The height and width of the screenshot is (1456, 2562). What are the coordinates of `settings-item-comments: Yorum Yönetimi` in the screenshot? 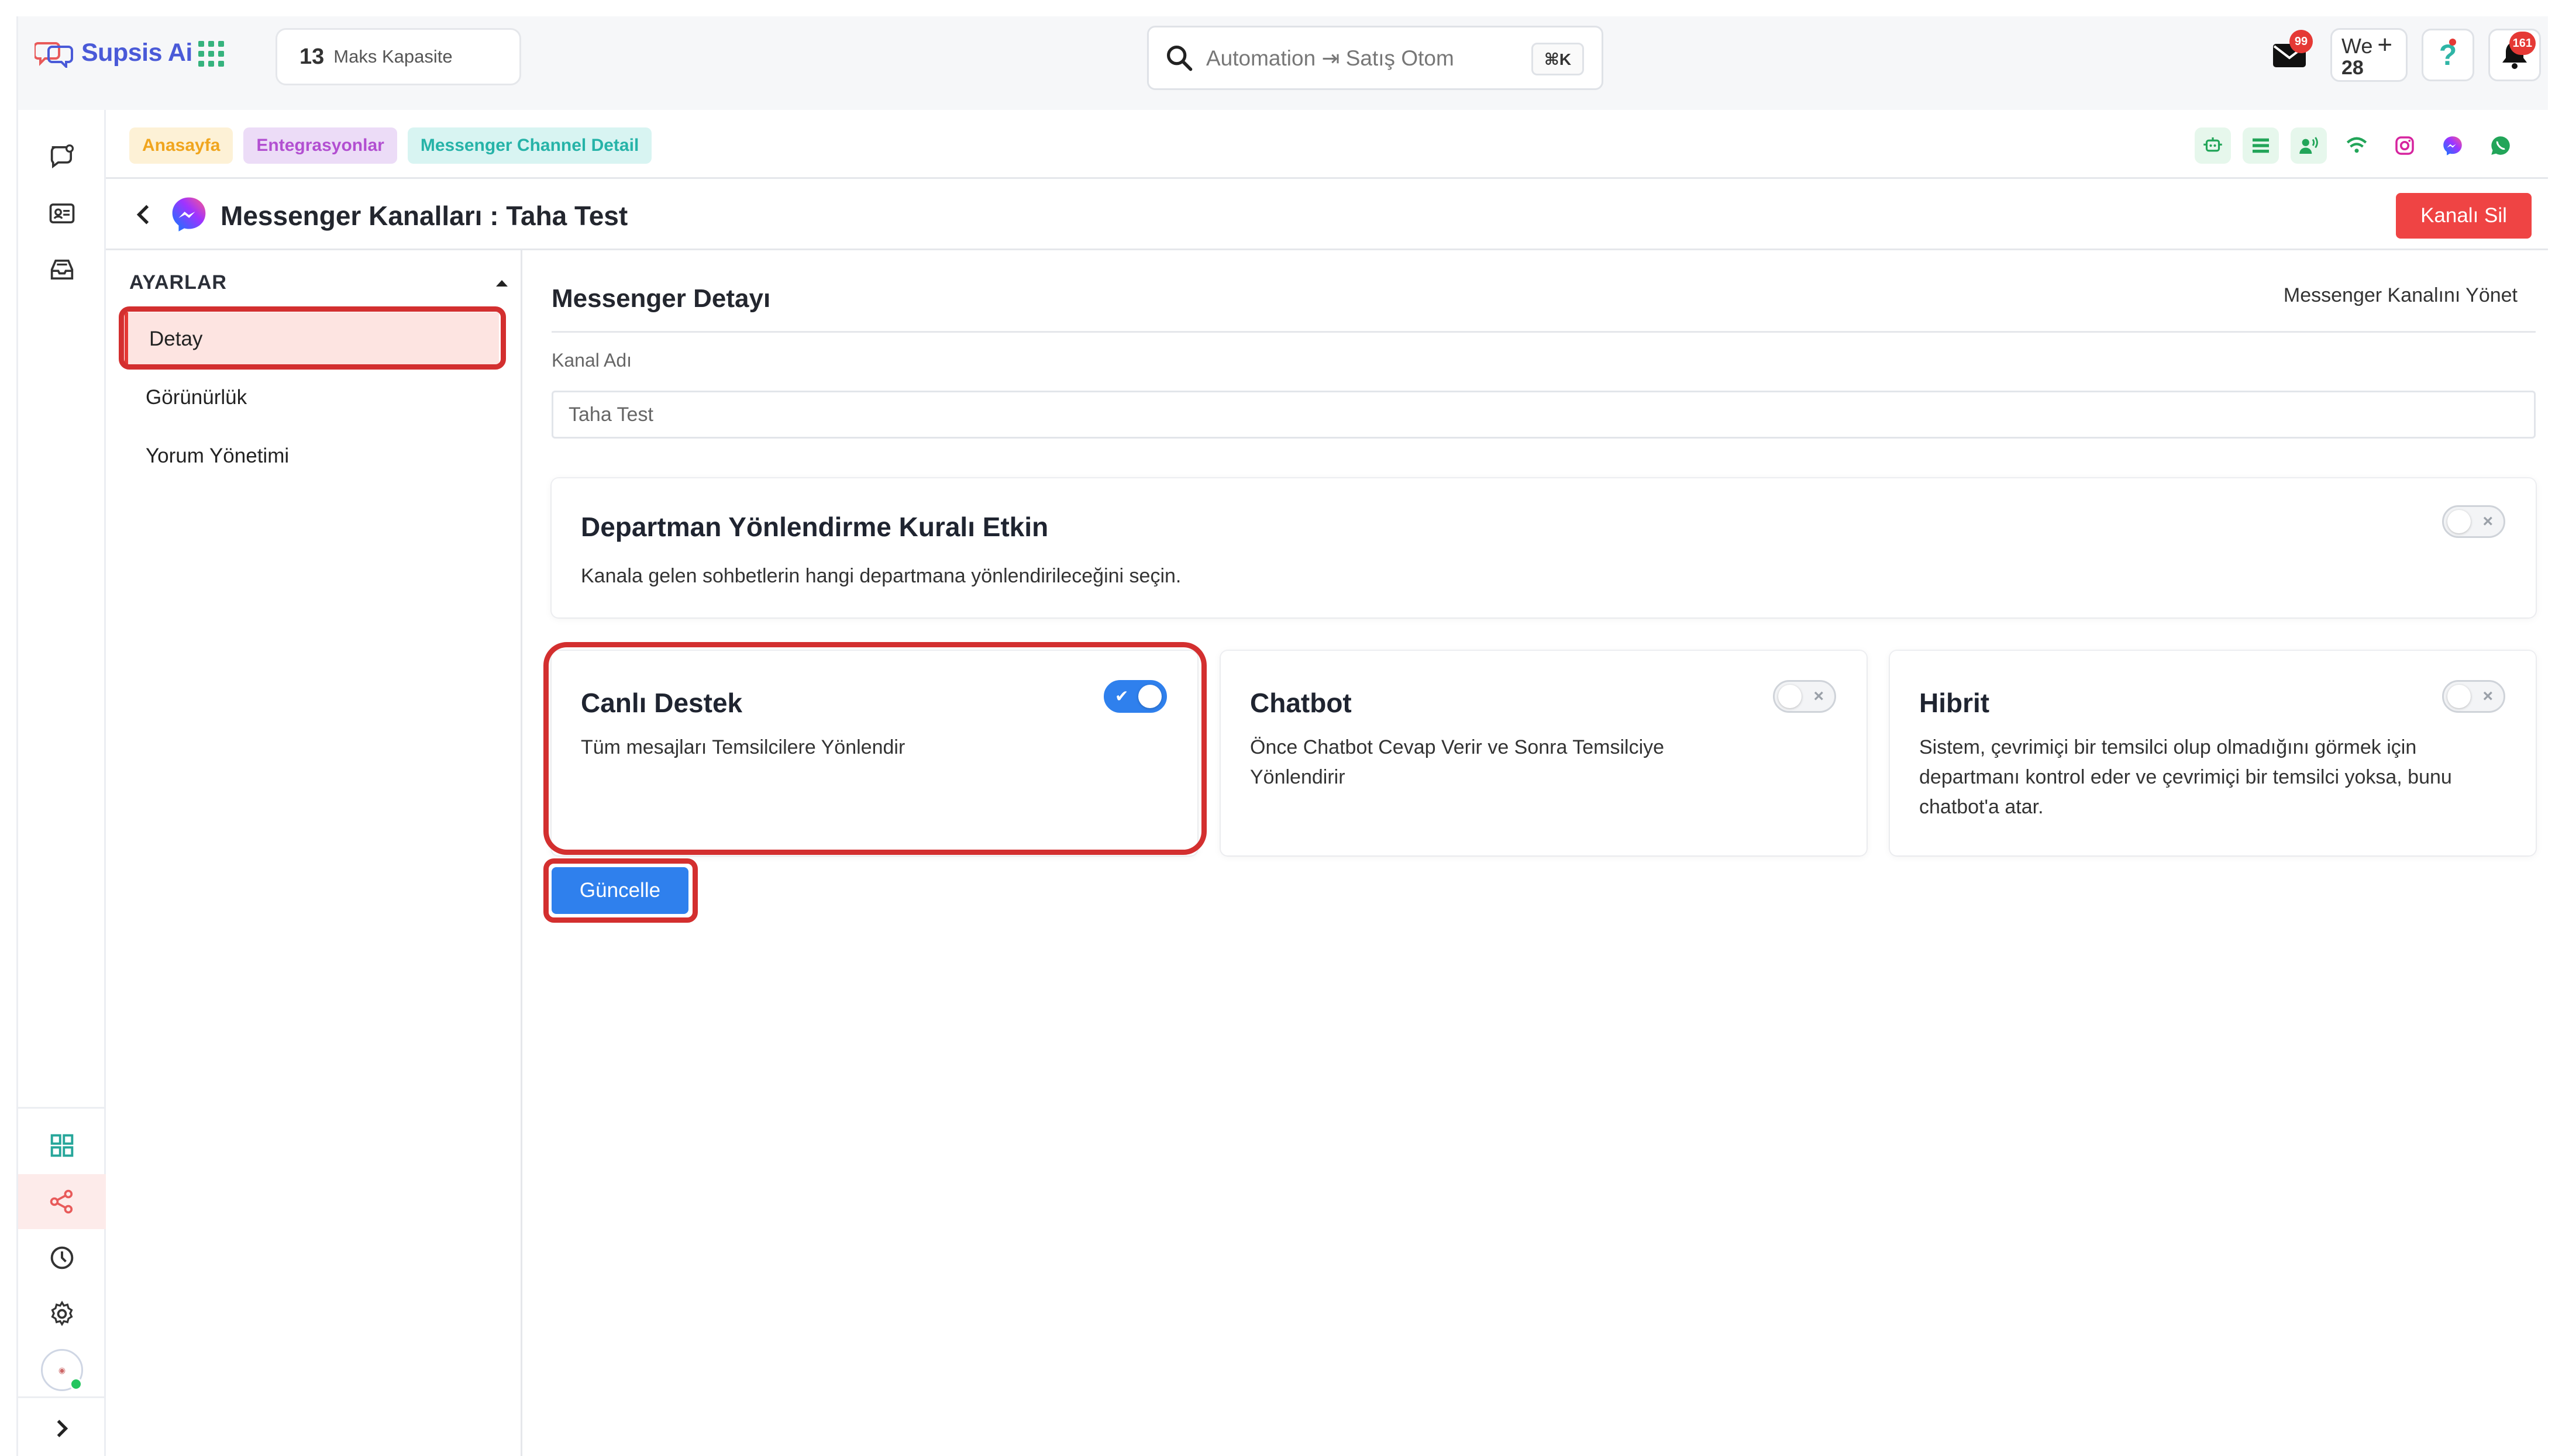 It's located at (312, 456).